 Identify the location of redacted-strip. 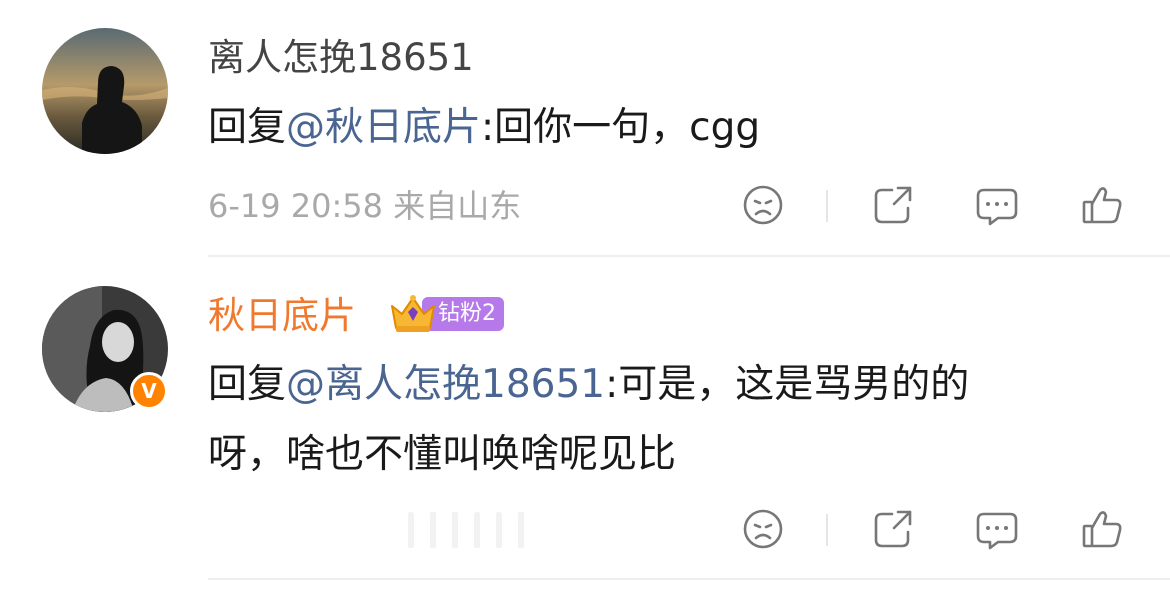
(483, 530).